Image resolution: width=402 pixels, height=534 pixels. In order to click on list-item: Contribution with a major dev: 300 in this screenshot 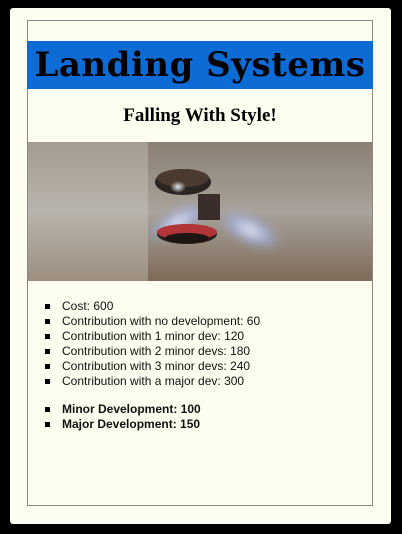, I will do `click(151, 381)`.